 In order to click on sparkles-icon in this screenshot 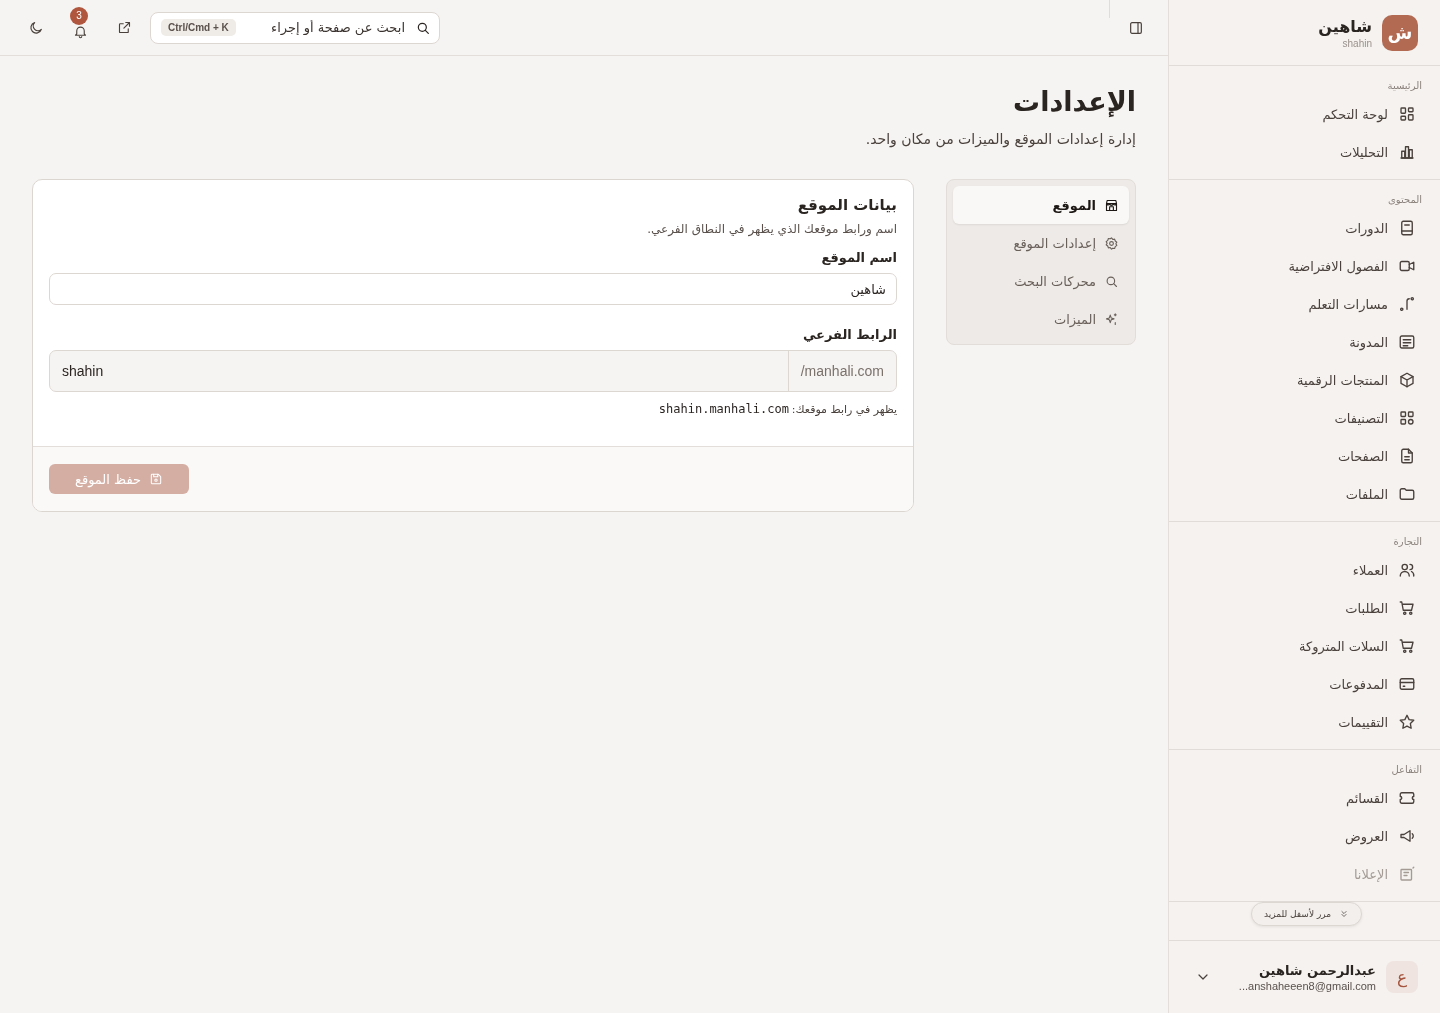, I will do `click(1111, 319)`.